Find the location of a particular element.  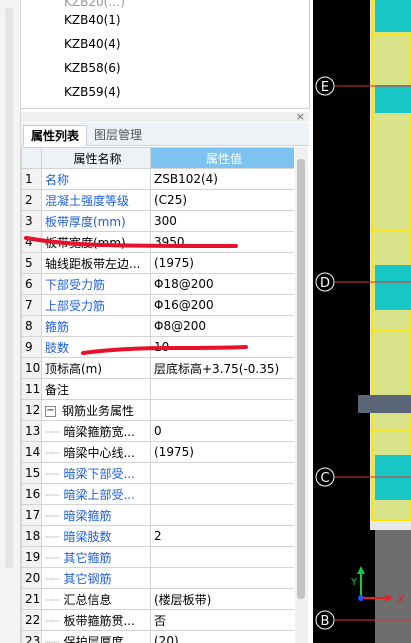

row-number: 18 is located at coordinates (31, 536).